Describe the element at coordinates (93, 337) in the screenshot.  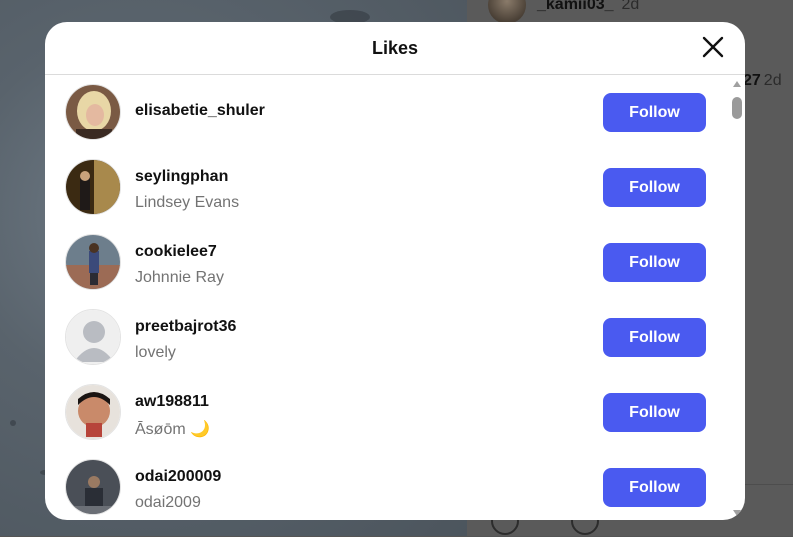
I see `default-avatar-icon` at that location.